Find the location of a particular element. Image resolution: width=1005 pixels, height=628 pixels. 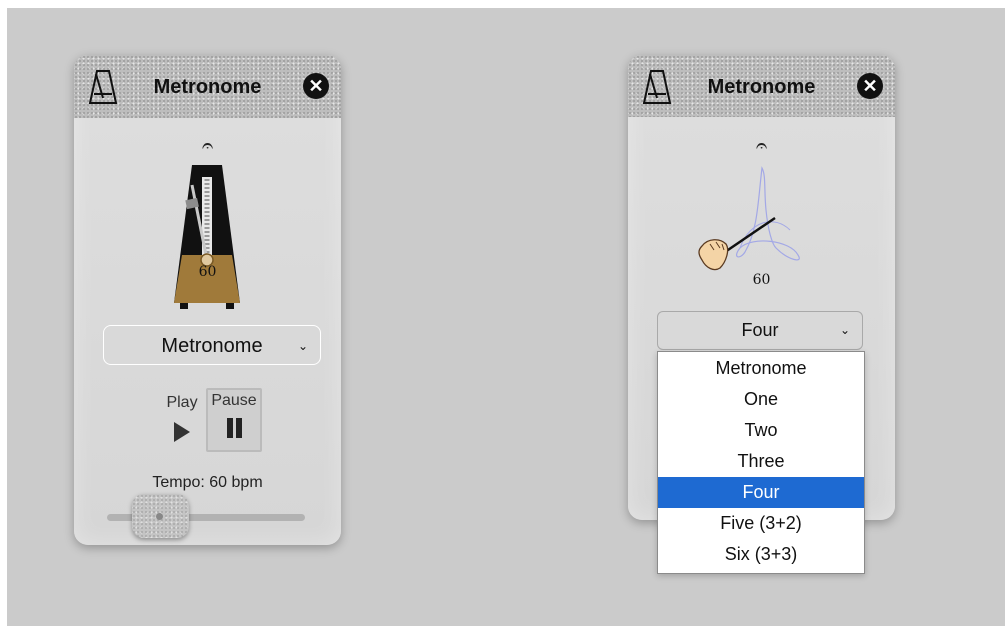

tempo-label: Tempo: 60 bpm is located at coordinates (207, 482).